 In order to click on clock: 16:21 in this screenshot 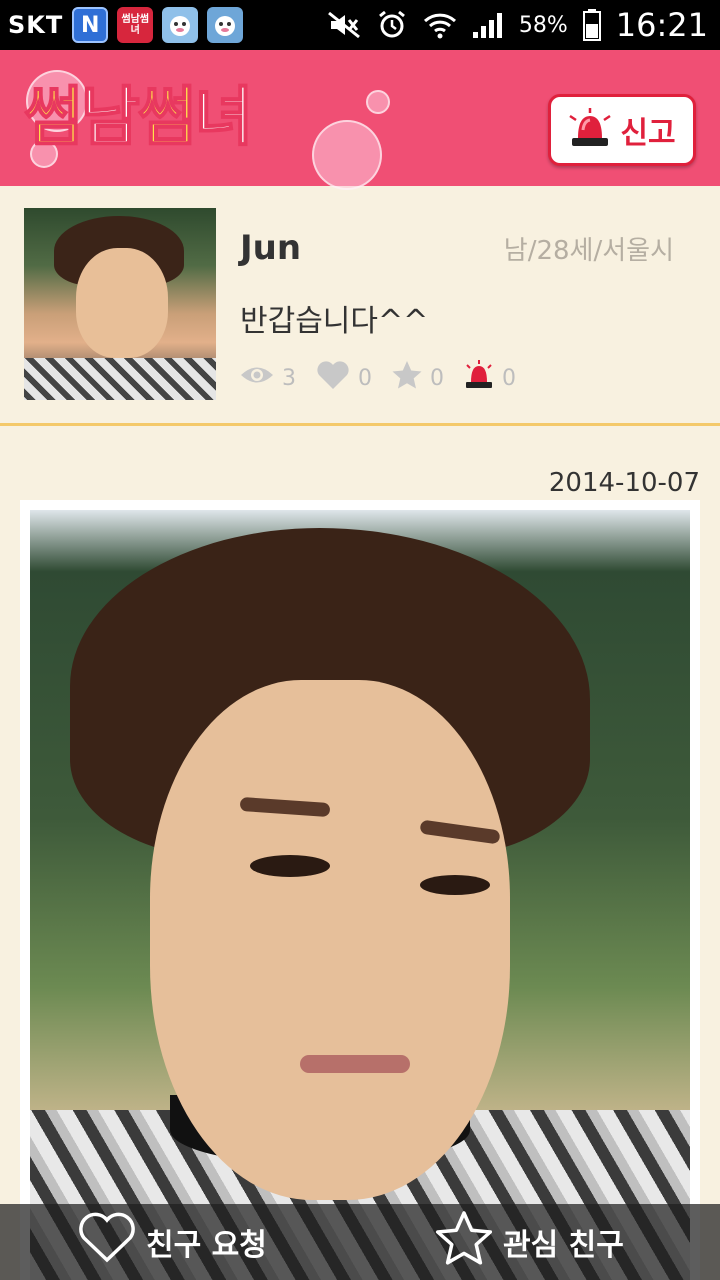, I will do `click(661, 25)`.